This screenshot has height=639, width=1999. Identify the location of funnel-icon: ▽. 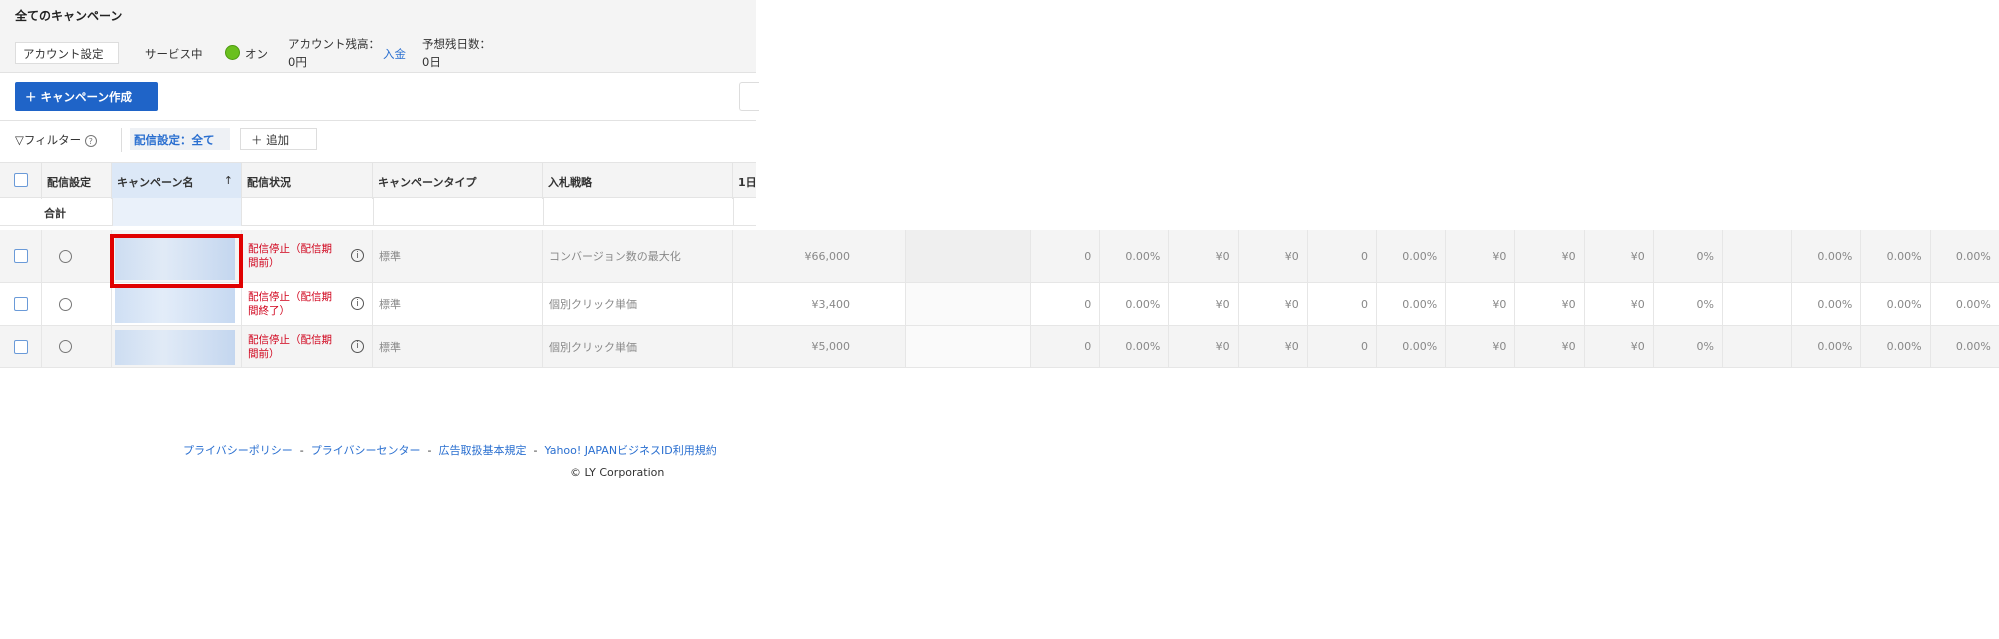
(19, 140).